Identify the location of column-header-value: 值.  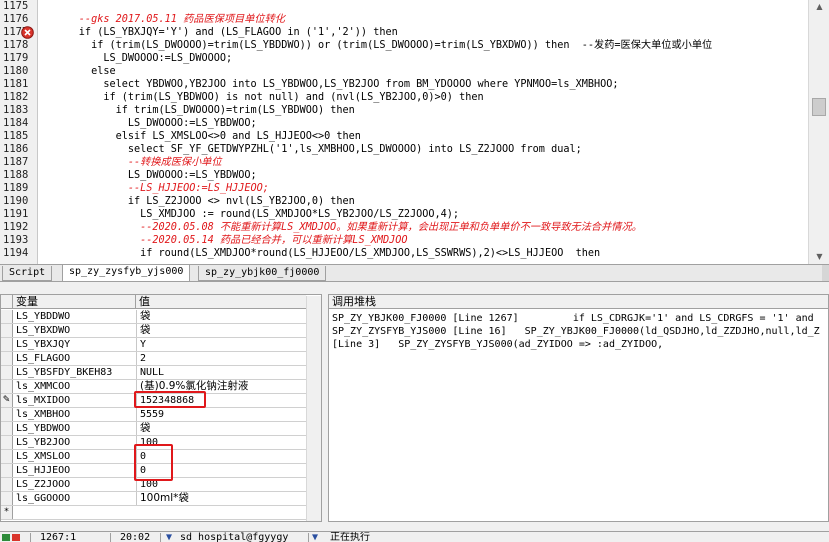
(221, 302).